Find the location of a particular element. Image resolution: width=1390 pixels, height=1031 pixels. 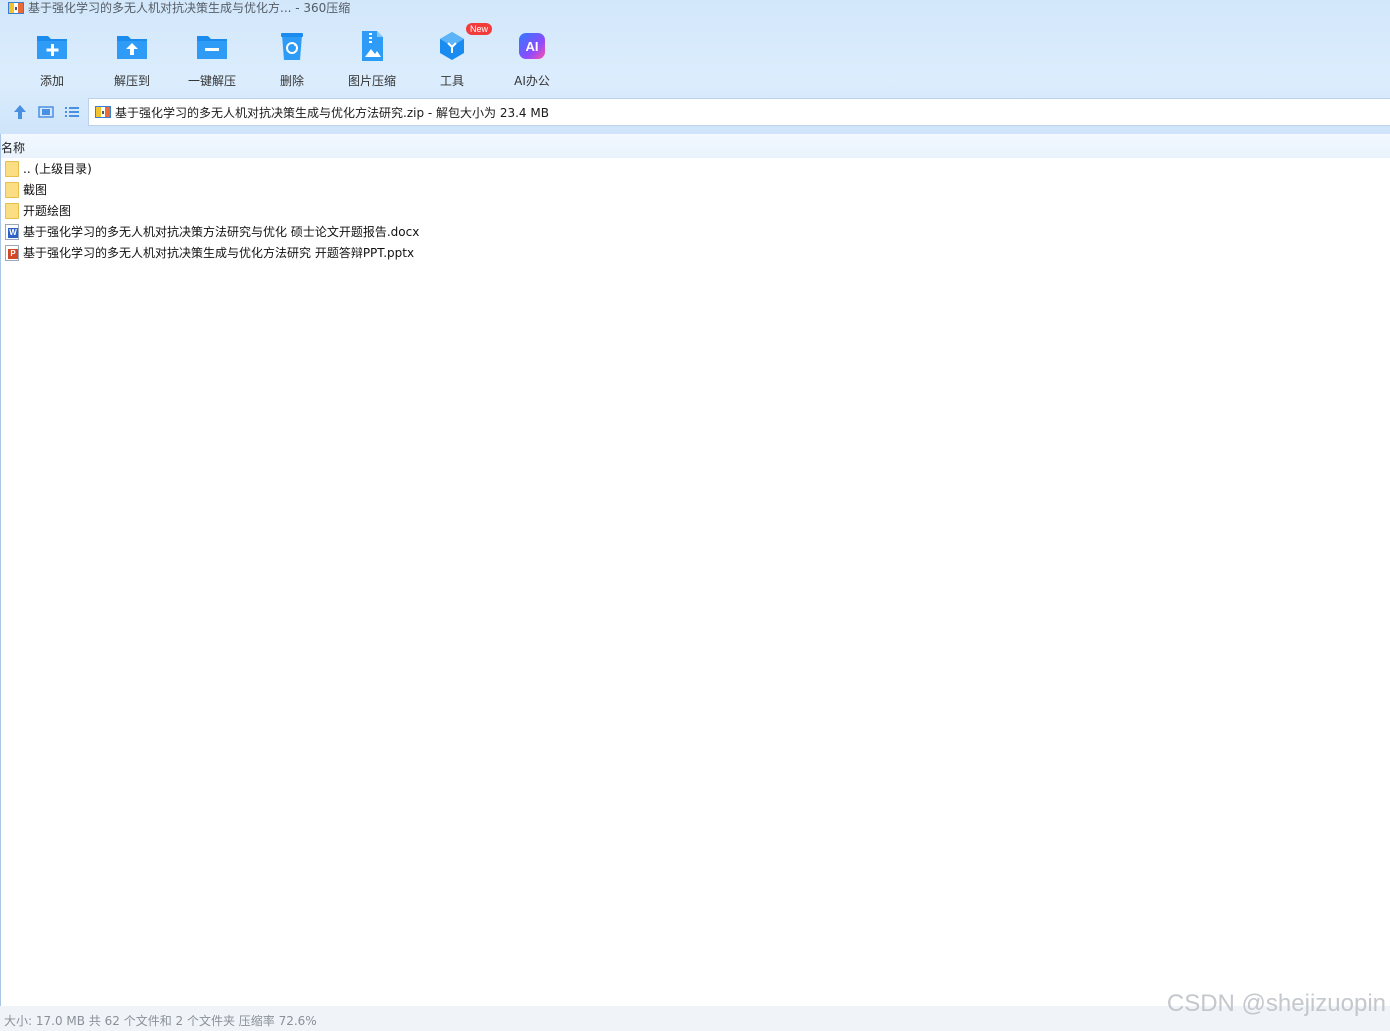

tools-label: 工具 is located at coordinates (451, 81).